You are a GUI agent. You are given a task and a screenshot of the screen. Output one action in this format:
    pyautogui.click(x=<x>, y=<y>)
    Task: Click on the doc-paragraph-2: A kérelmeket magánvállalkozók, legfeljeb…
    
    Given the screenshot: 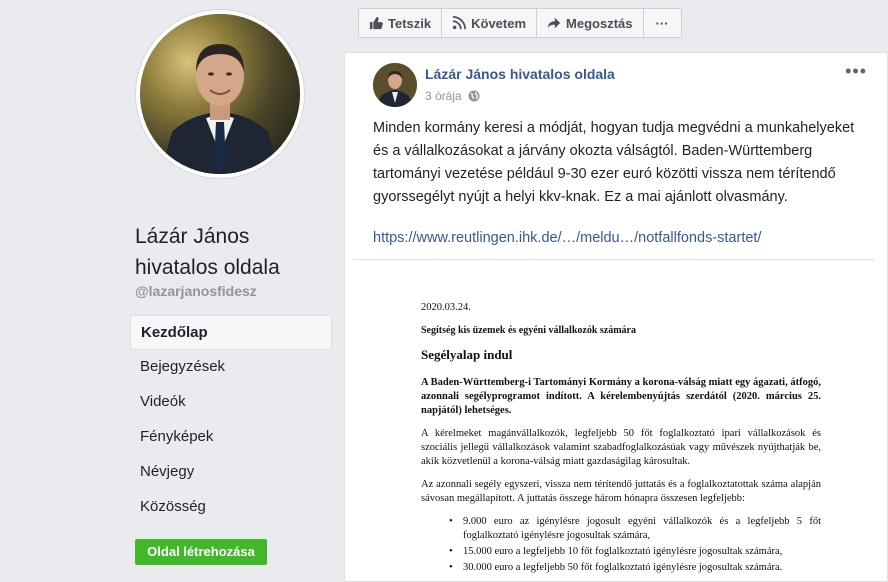 What is the action you would take?
    pyautogui.click(x=621, y=447)
    